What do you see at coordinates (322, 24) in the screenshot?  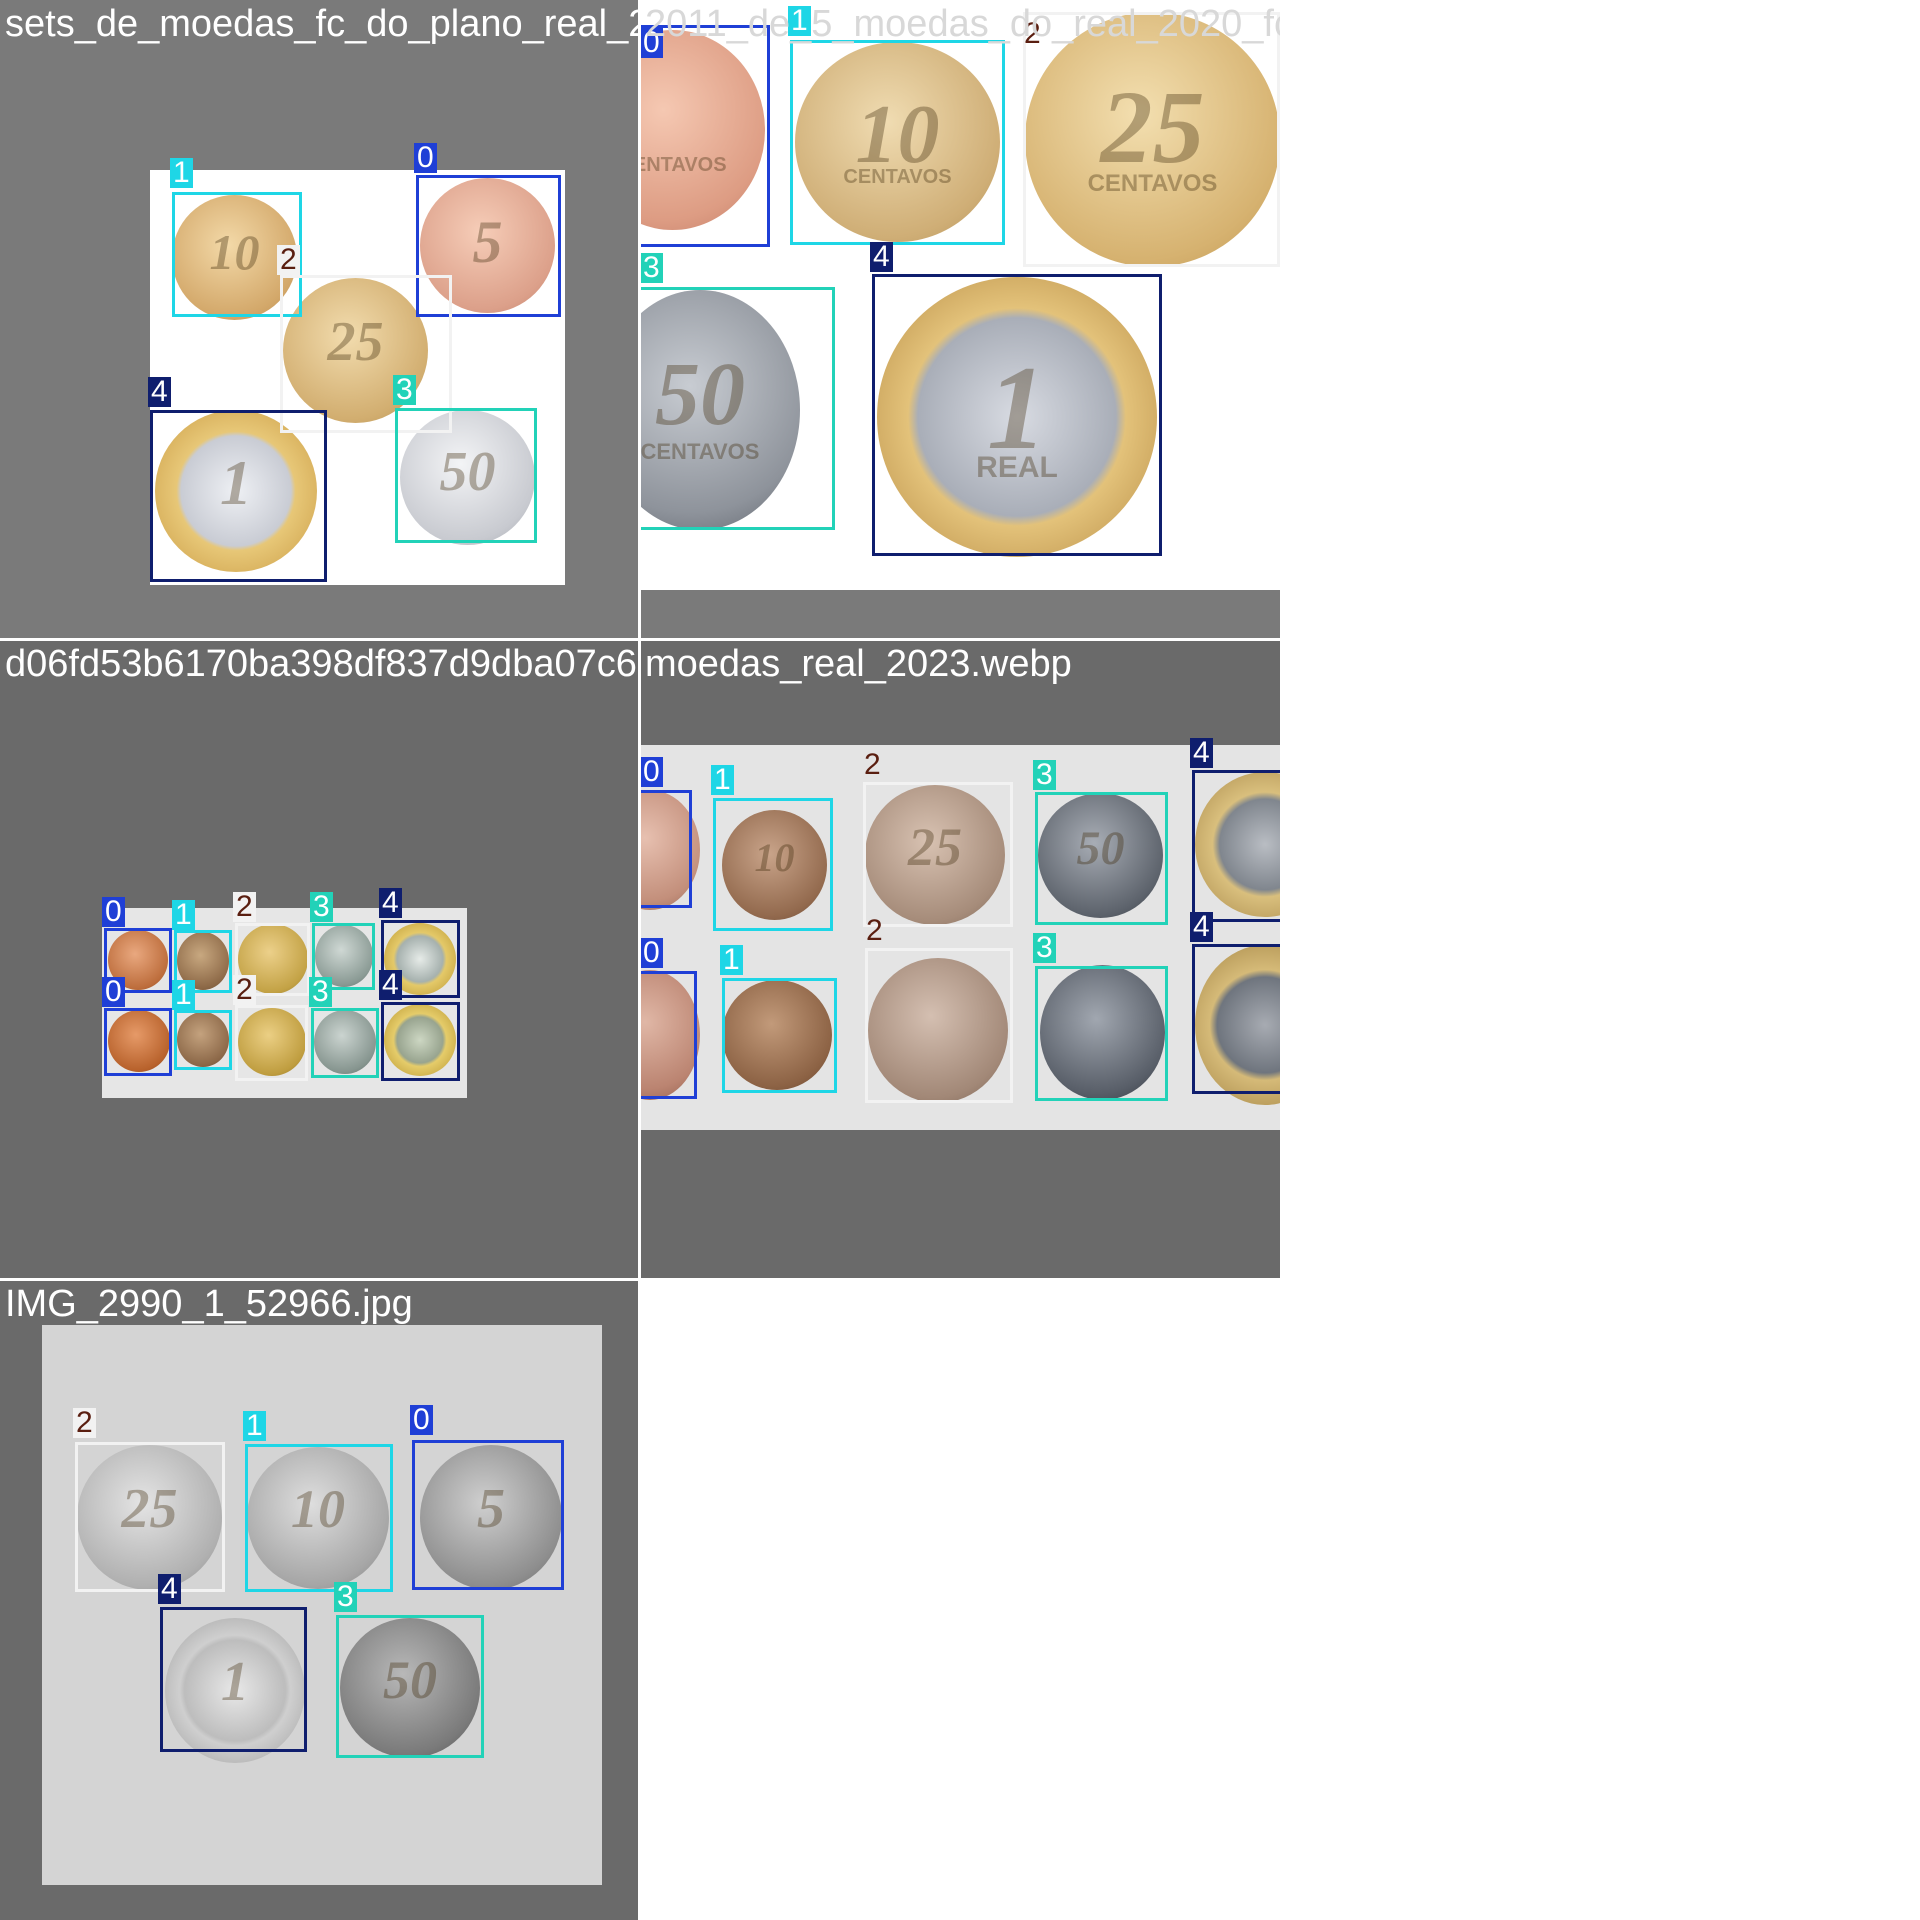 I see `tile-title: sets_de_moedas_fc_do_plano_real_2` at bounding box center [322, 24].